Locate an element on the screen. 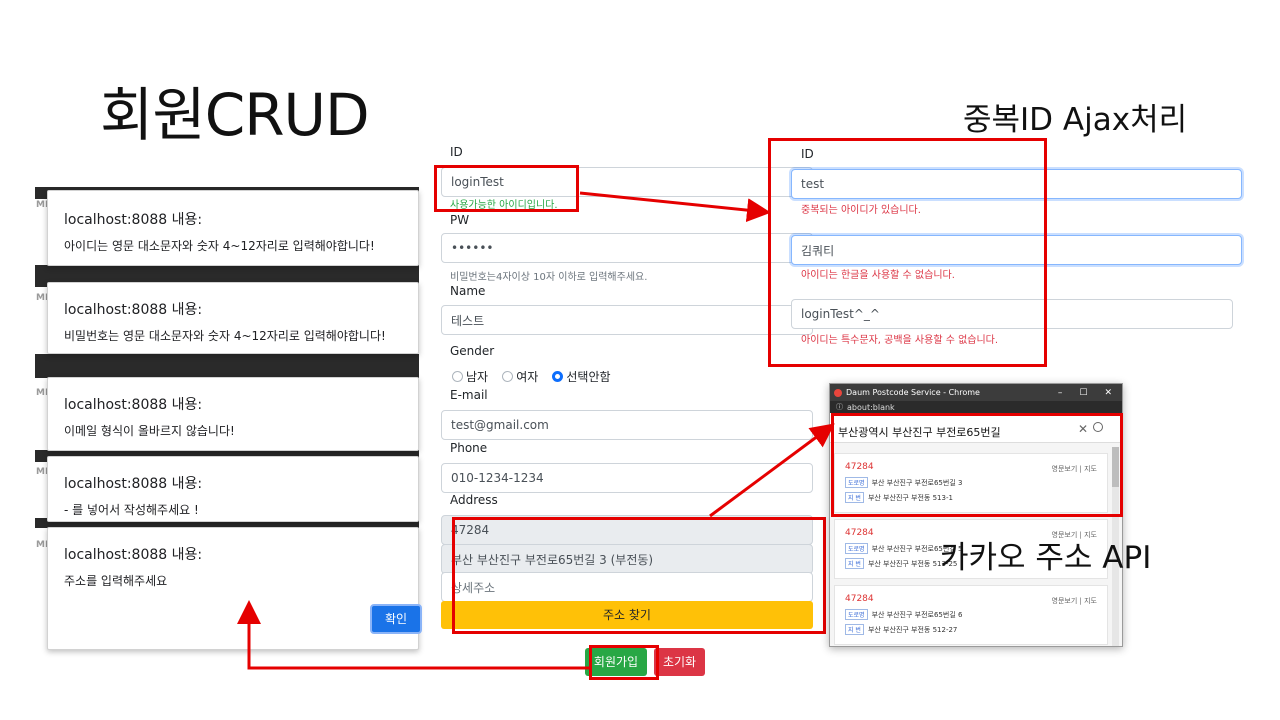 This screenshot has width=1280, height=720. arrow-address-to-postcode is located at coordinates (772, 470).